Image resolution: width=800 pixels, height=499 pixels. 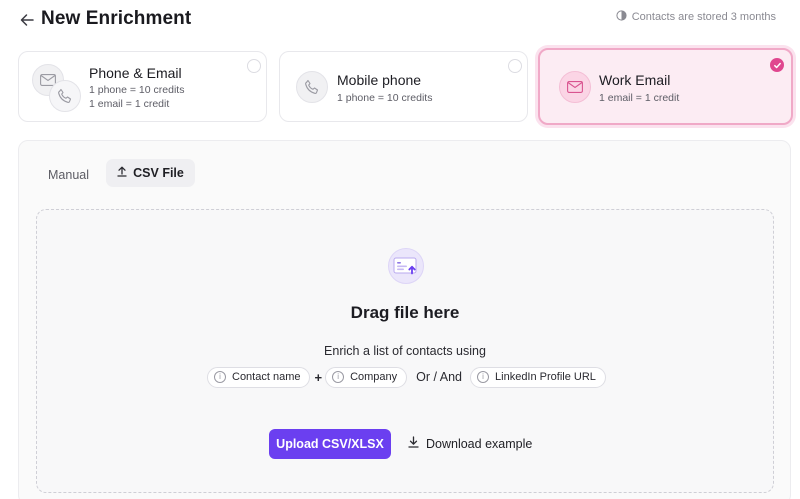 I want to click on drag-title: Drag file here, so click(x=405, y=312).